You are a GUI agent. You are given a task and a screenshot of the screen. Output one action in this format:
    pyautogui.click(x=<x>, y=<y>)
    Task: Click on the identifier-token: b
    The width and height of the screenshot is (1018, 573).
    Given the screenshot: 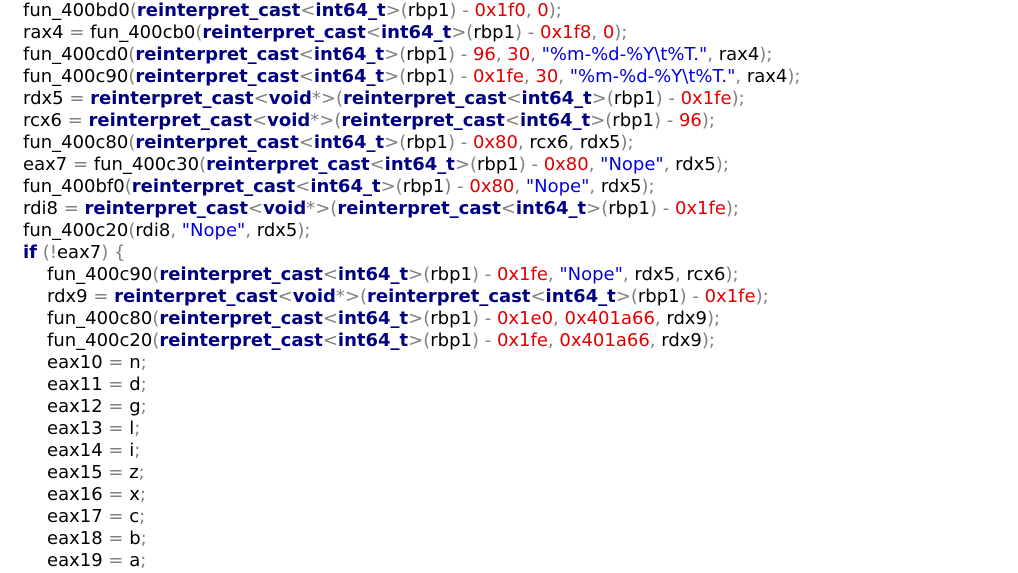 What is the action you would take?
    pyautogui.click(x=135, y=538)
    